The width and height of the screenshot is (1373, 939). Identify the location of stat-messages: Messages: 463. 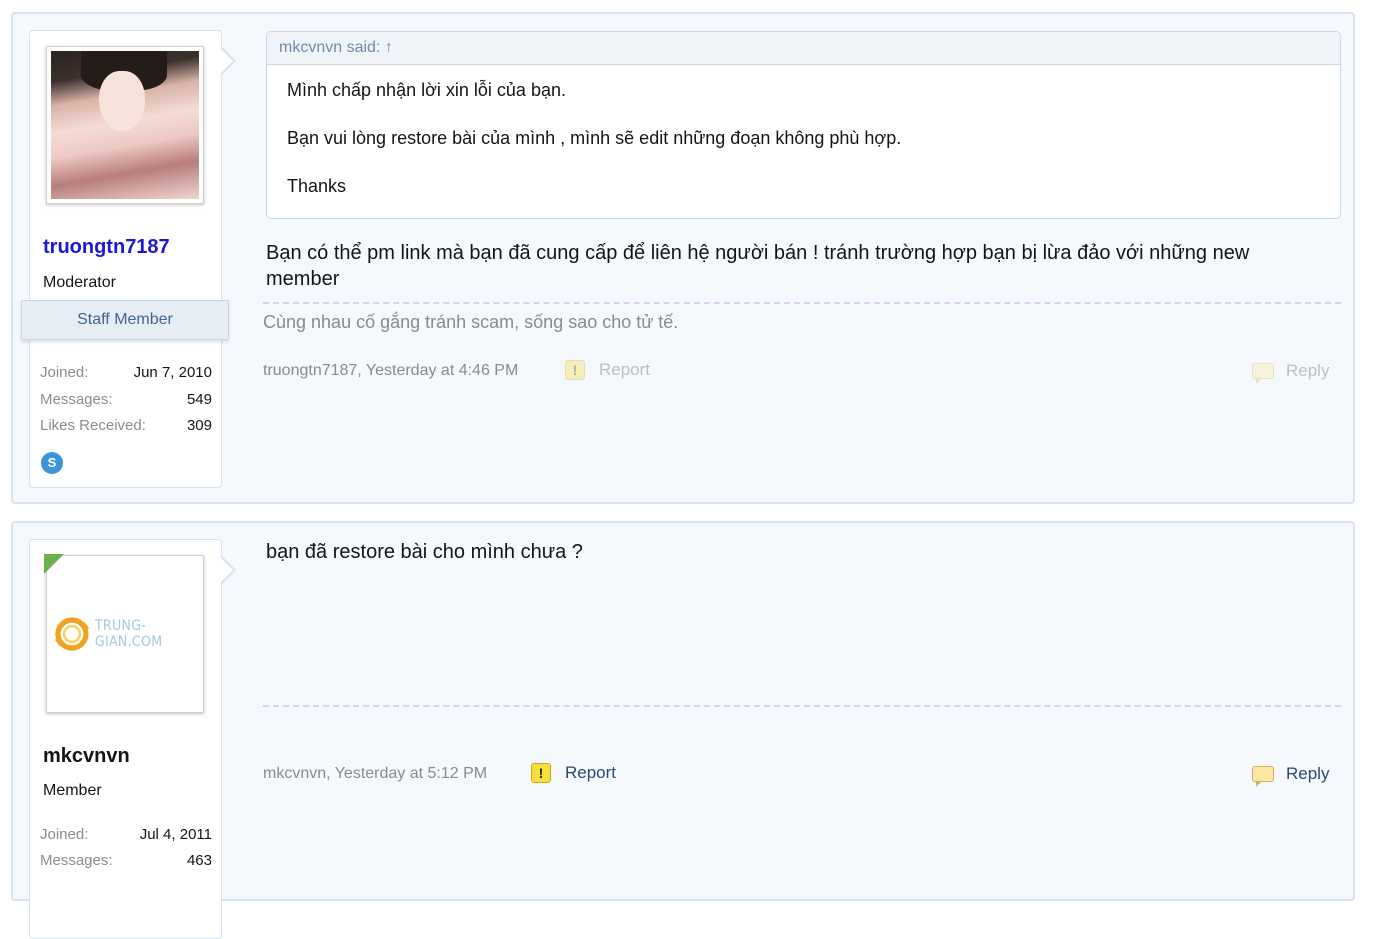
(126, 860).